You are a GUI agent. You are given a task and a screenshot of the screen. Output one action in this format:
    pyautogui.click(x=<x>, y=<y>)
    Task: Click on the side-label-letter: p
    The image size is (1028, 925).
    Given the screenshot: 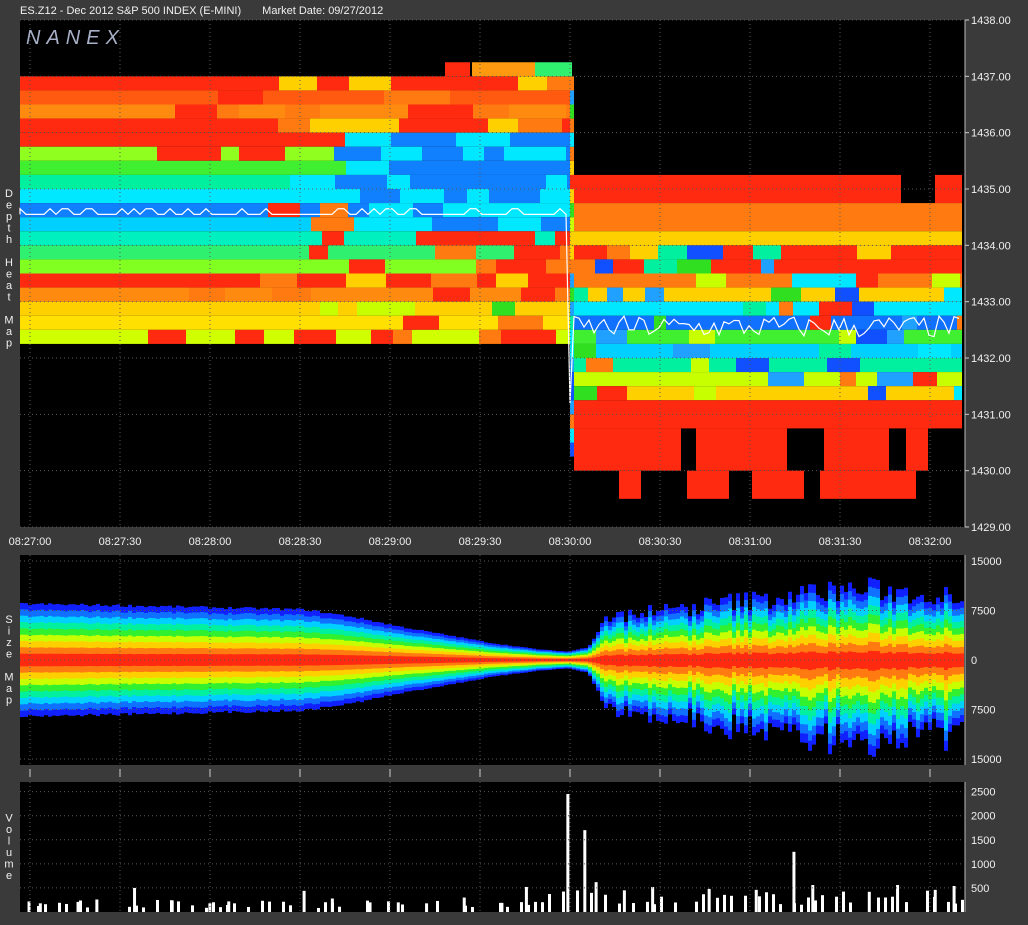 What is the action you would take?
    pyautogui.click(x=9, y=701)
    